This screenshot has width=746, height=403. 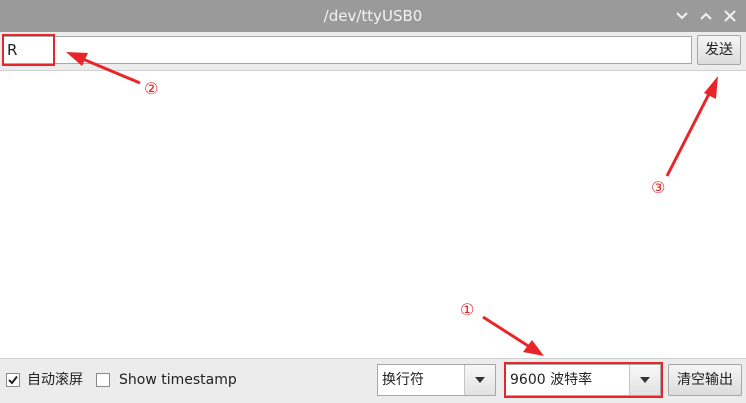 I want to click on checkmark-icon, so click(x=13, y=380).